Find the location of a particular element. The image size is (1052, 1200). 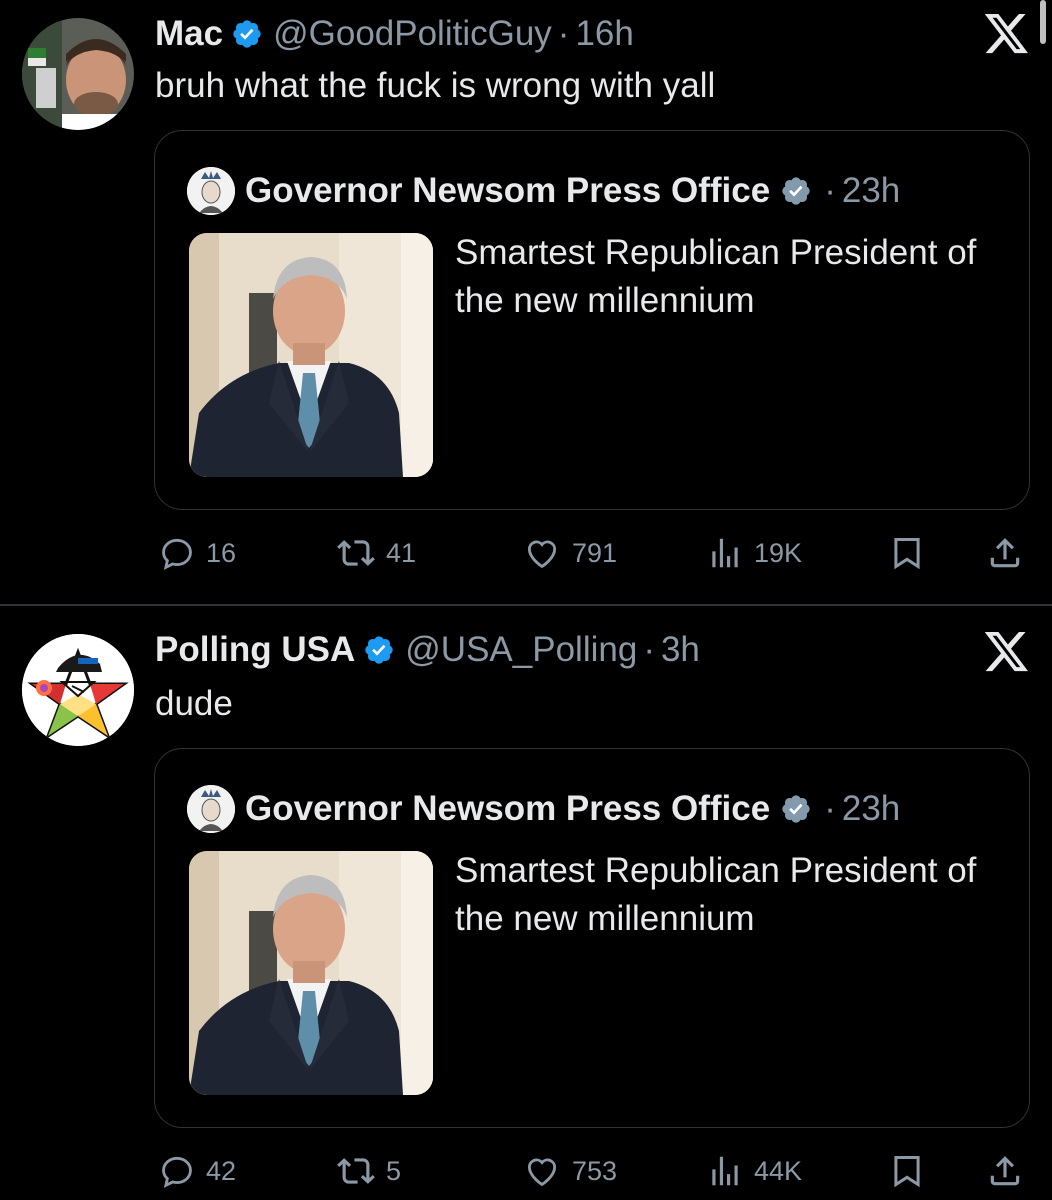

reply-button: 42 is located at coordinates (197, 1171).